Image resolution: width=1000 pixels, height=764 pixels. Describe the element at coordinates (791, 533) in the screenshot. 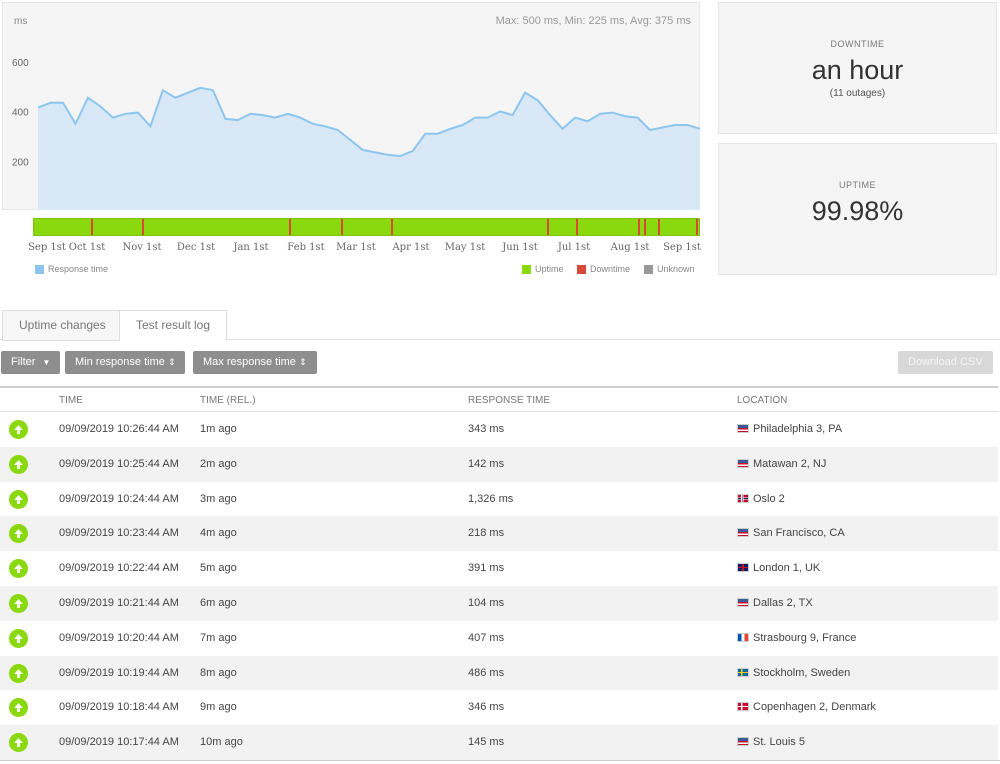

I see `cell-location: San Francisco, CA` at that location.